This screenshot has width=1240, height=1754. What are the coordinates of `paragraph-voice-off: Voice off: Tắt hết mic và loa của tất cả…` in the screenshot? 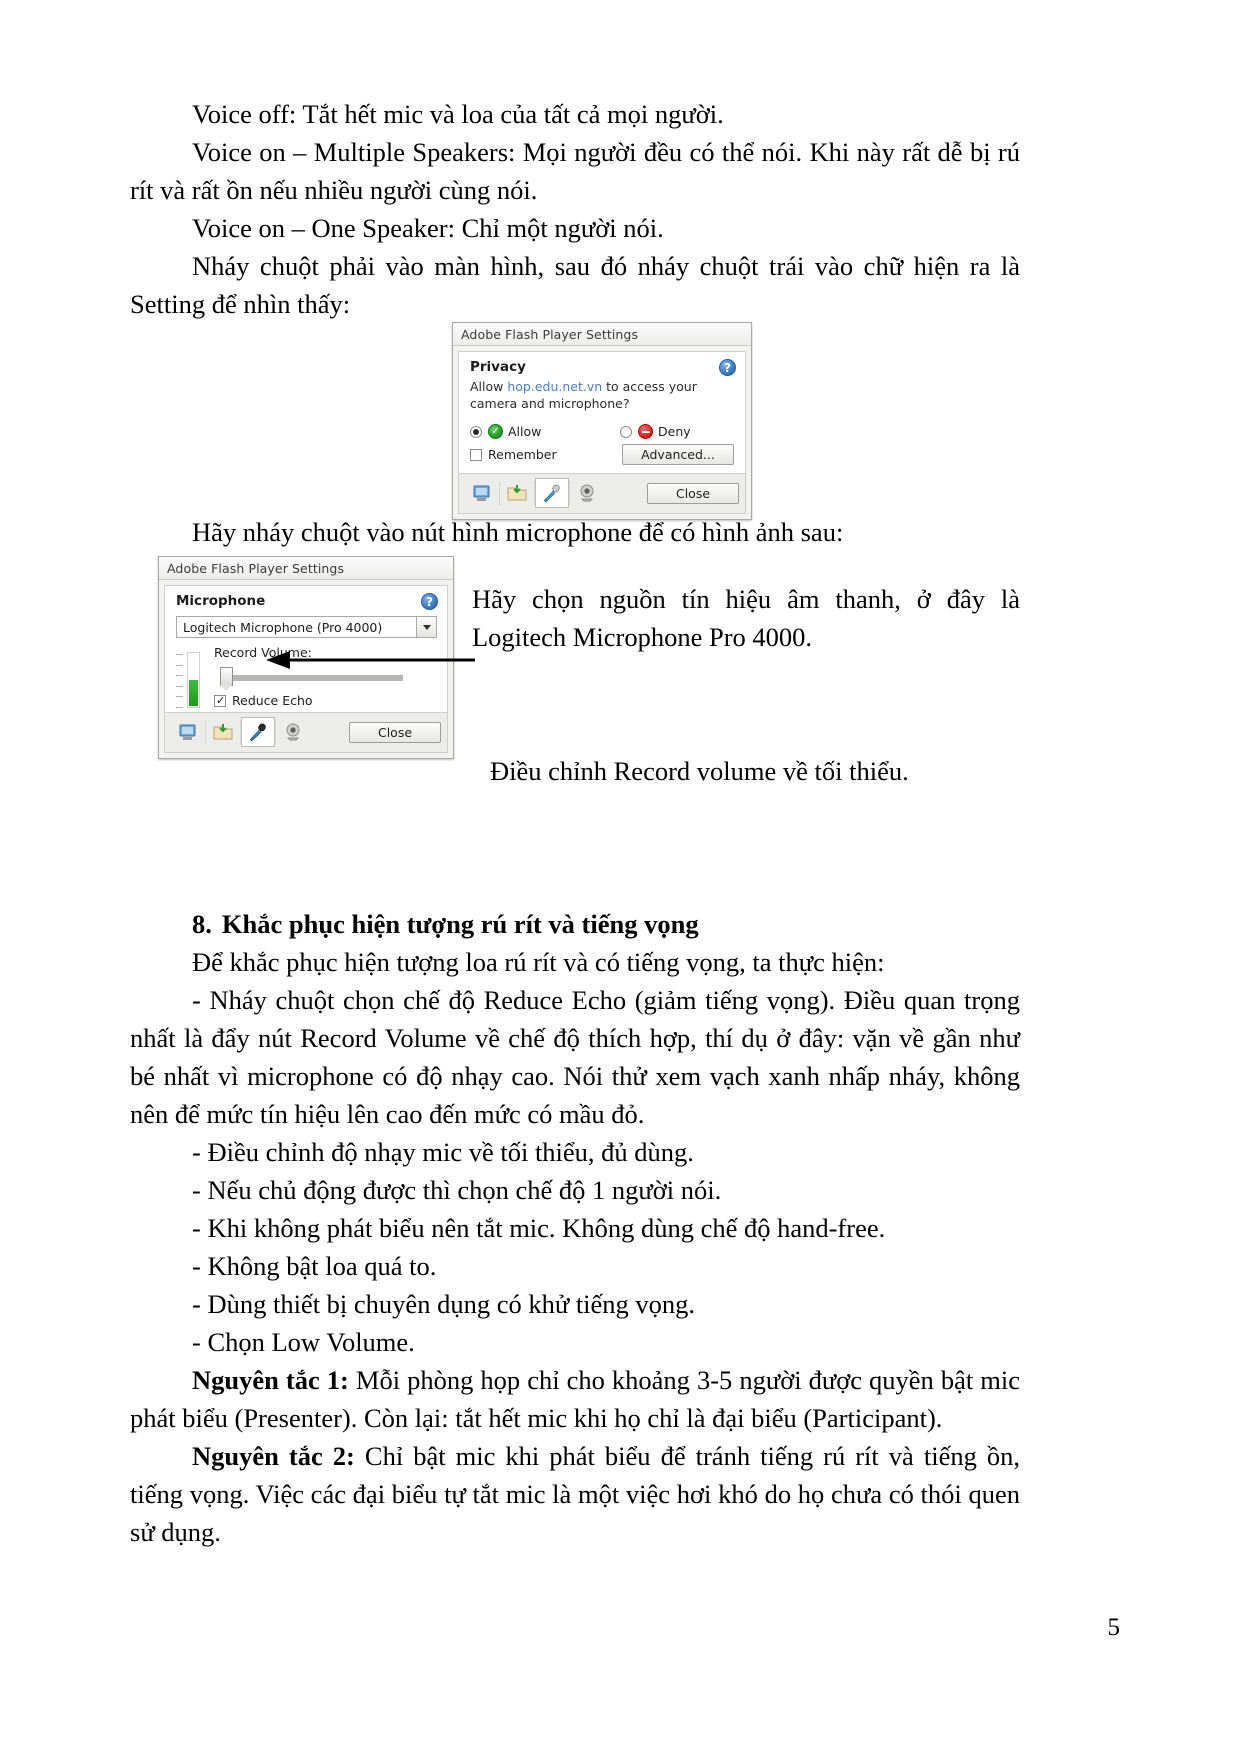 It's located at (458, 114).